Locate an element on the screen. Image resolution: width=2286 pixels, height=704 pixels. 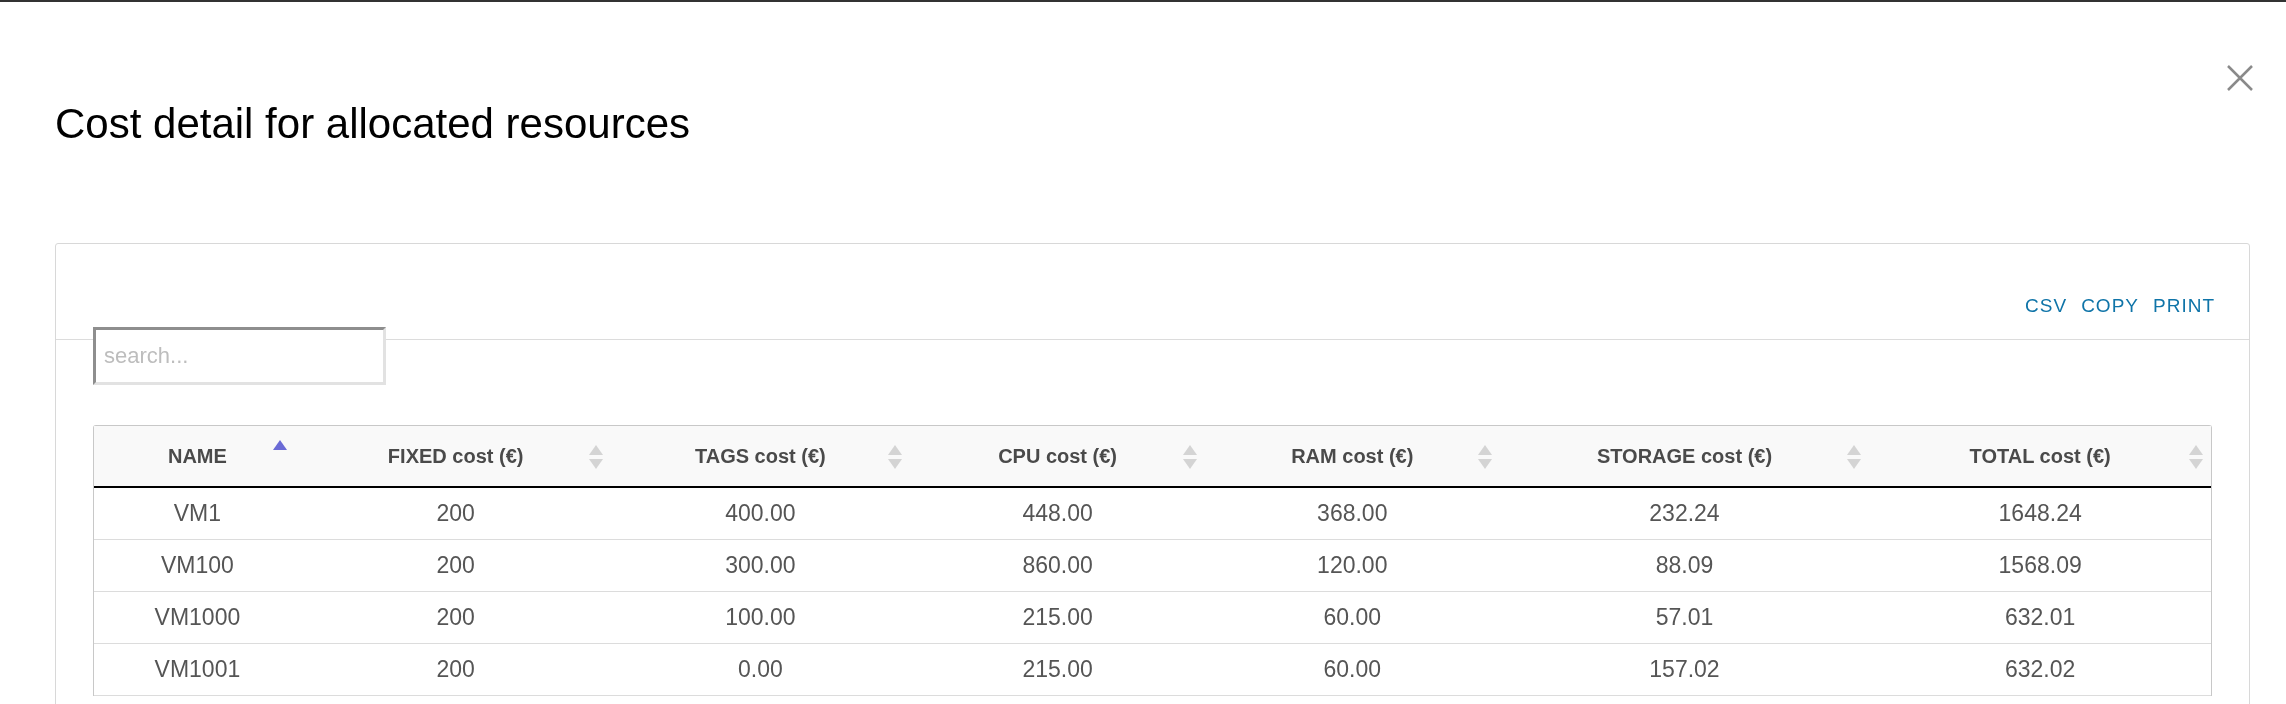
column-label: NAME is located at coordinates (197, 456).